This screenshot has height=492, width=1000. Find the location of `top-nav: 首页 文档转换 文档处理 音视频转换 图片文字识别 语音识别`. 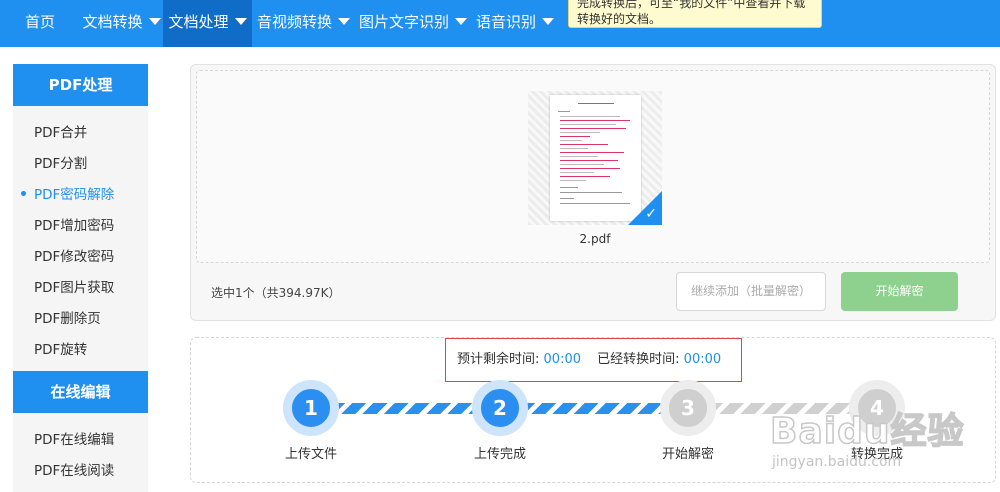

top-nav: 首页 文档转换 文档处理 音视频转换 图片文字识别 语音识别 is located at coordinates (500, 23).